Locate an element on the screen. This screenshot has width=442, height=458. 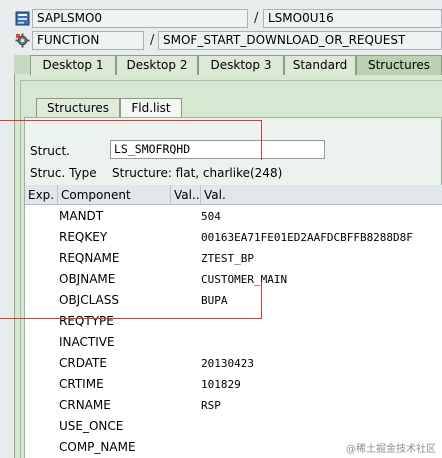
value-cell: 00163EA71FE01ED2AAFDCBFFB8288D8F is located at coordinates (321, 237).